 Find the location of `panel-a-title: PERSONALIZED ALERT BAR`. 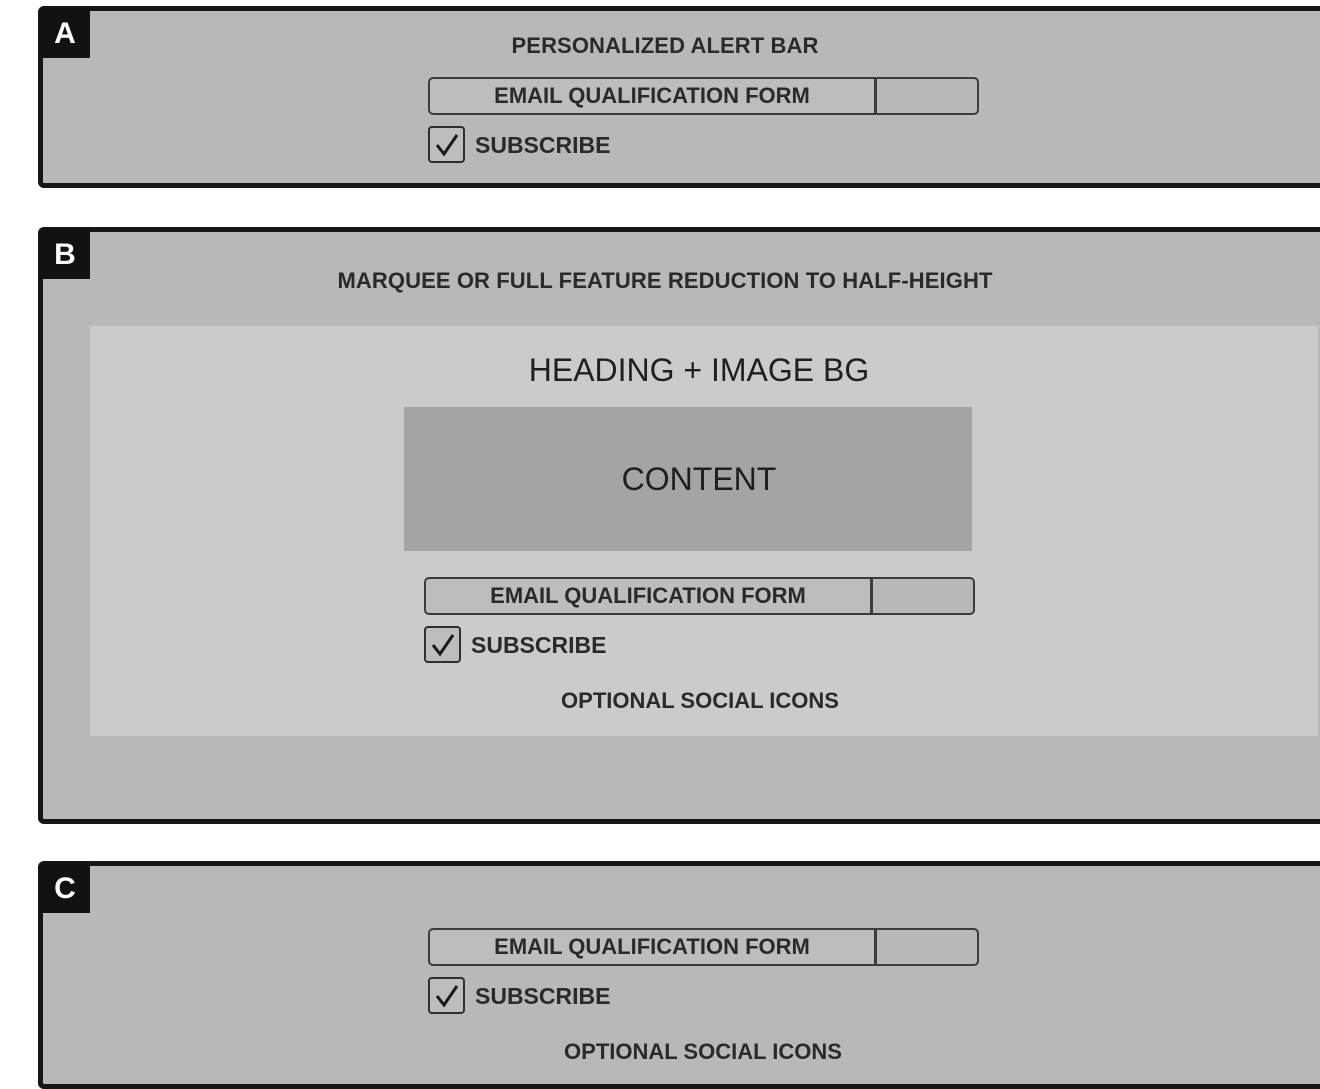

panel-a-title: PERSONALIZED ALERT BAR is located at coordinates (665, 45).